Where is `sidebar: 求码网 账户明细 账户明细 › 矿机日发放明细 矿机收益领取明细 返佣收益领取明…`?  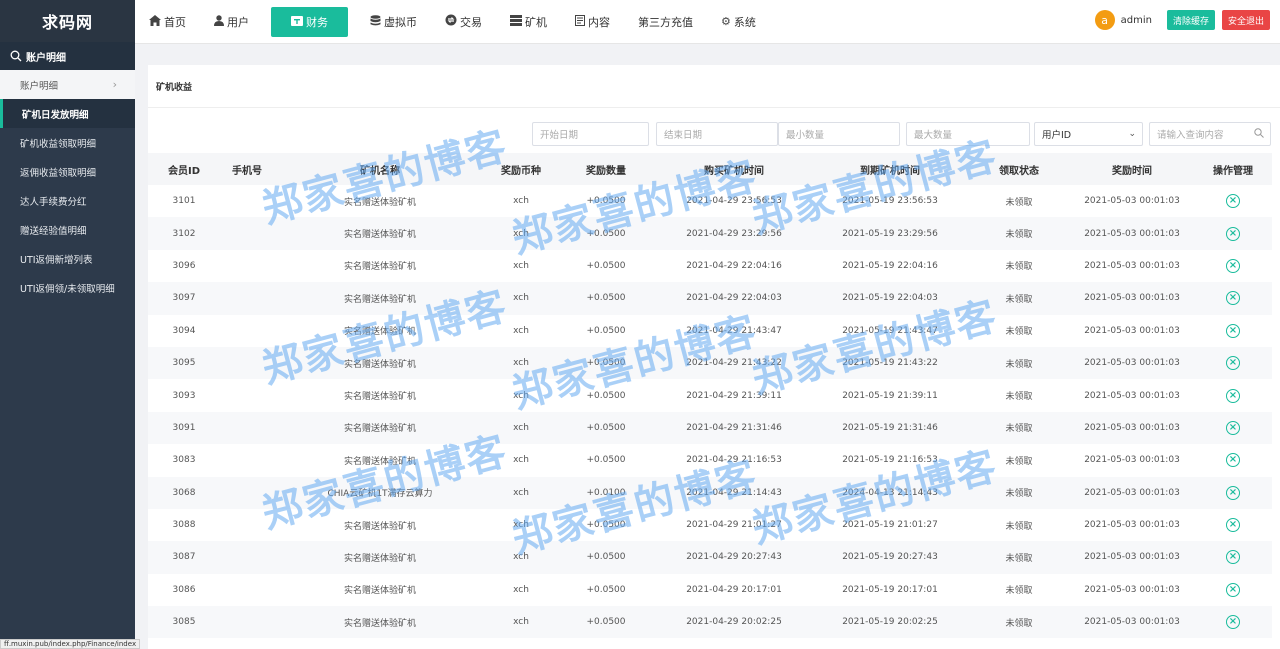 sidebar: 求码网 账户明细 账户明细 › 矿机日发放明细 矿机收益领取明细 返佣收益领取明… is located at coordinates (67, 324).